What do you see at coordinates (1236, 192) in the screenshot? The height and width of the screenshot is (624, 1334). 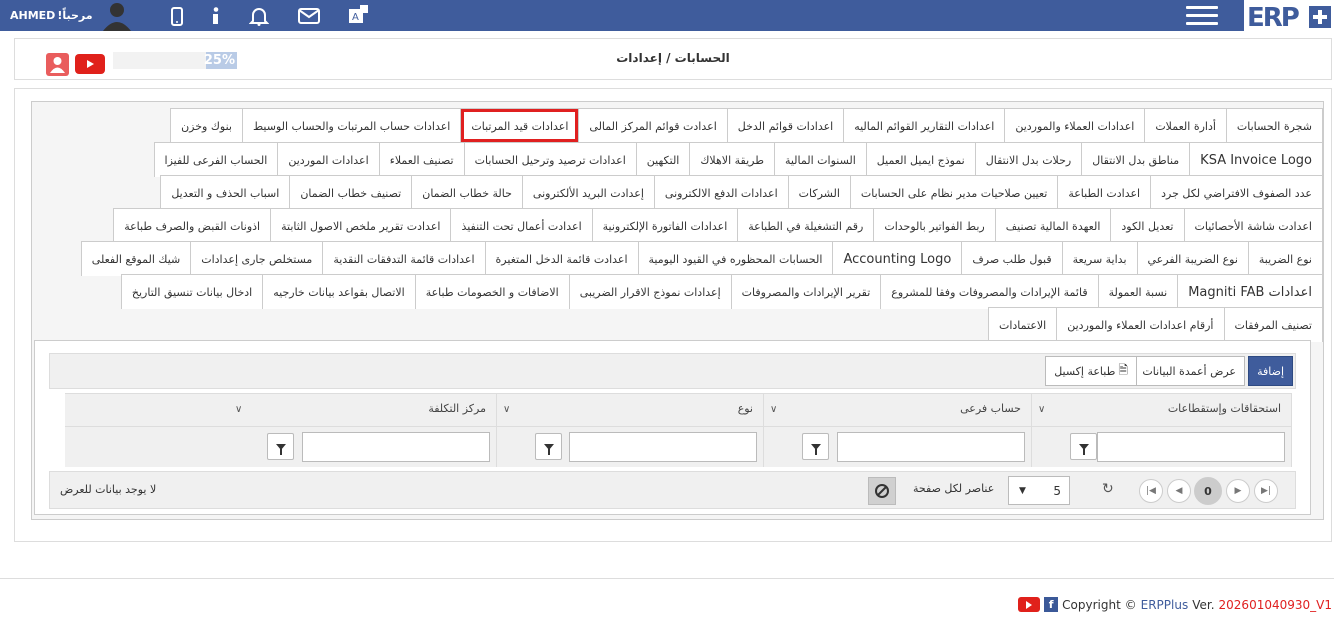 I see `settings-tab: عدد الصفوف الافتراضي لكل جرد` at bounding box center [1236, 192].